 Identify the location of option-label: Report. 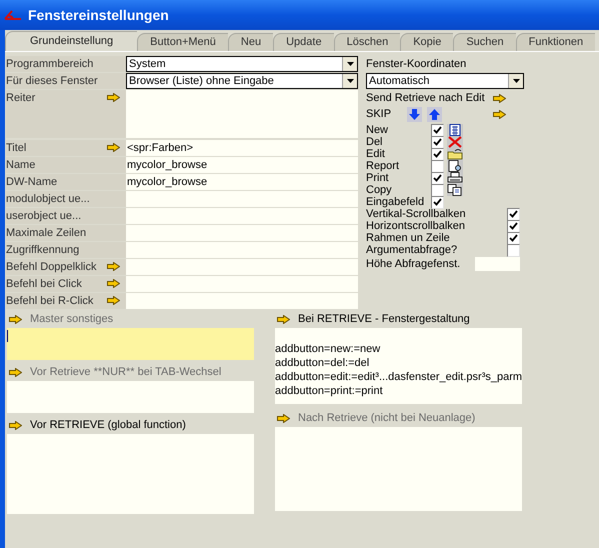
(383, 166).